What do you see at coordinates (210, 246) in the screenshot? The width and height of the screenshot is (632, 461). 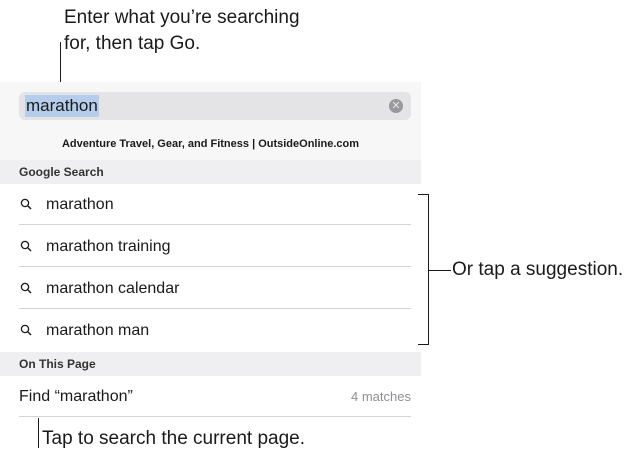 I see `suggestion-row: marathon training` at bounding box center [210, 246].